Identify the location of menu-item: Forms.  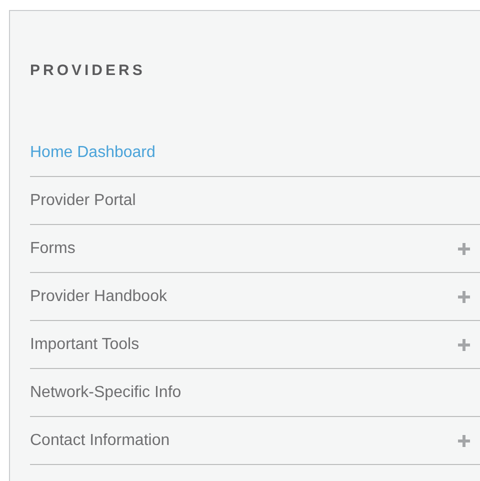
(255, 249).